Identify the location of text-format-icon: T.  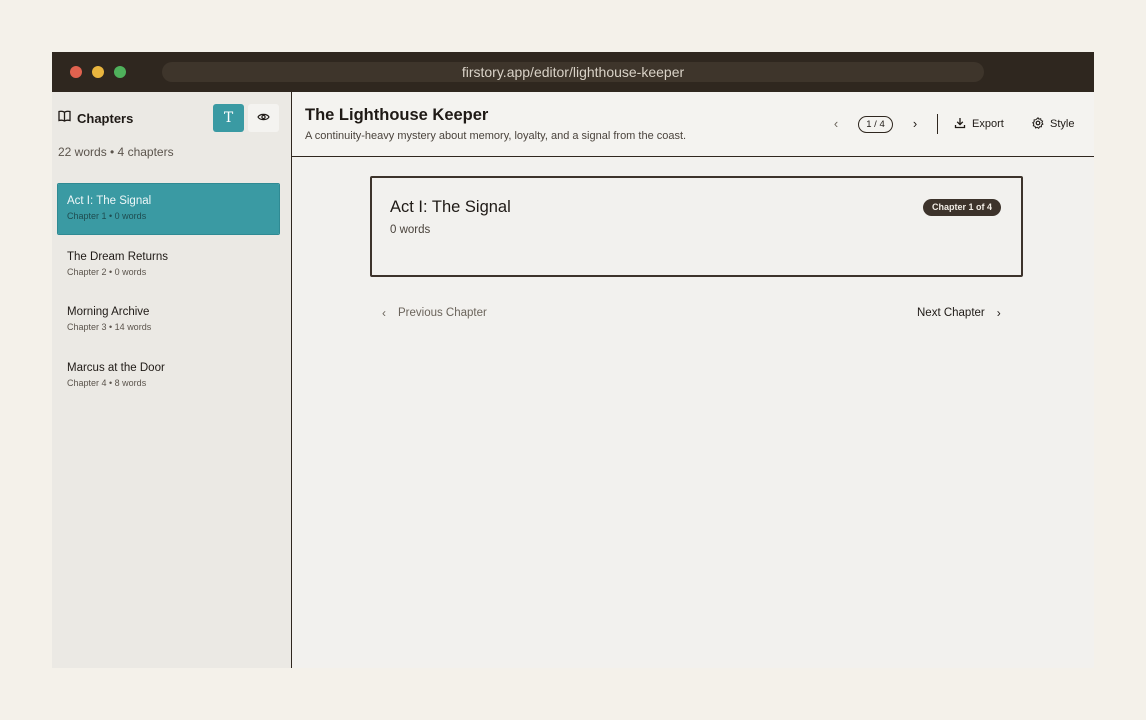
(228, 118).